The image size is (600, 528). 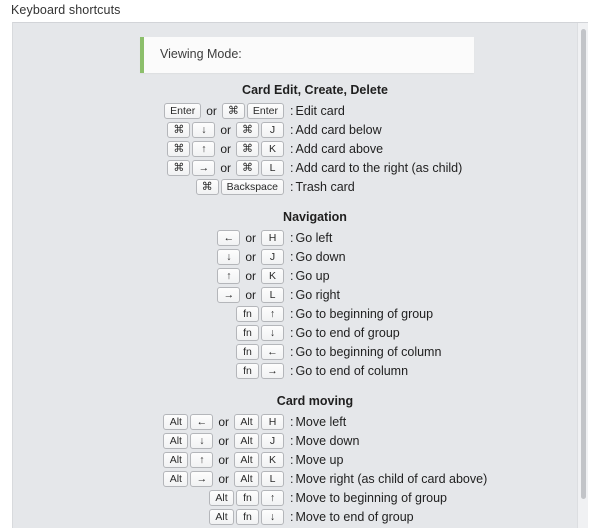 I want to click on shortcut-description: : Go down, so click(x=436, y=257).